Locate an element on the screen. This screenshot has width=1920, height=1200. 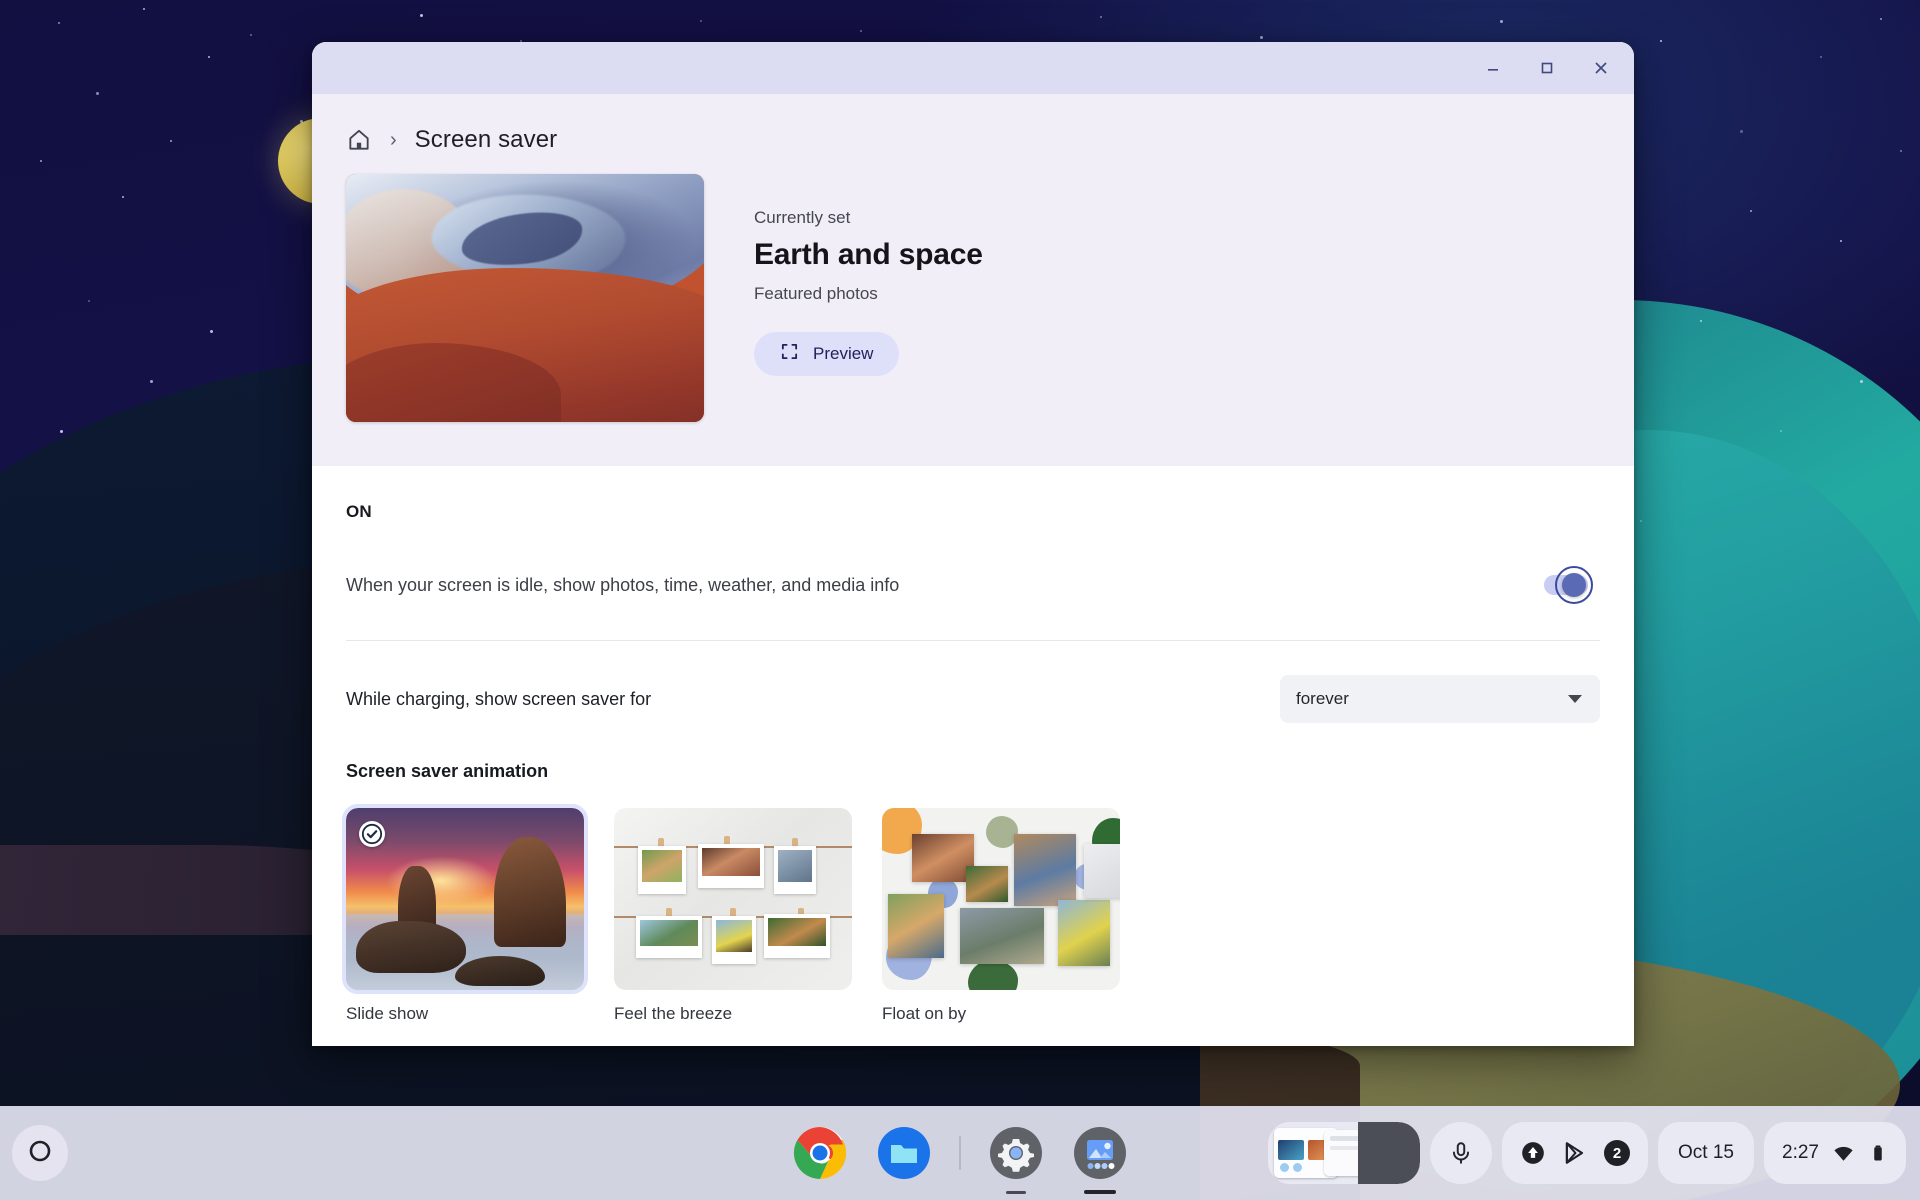
screensaver-toggle is located at coordinates (1565, 585).